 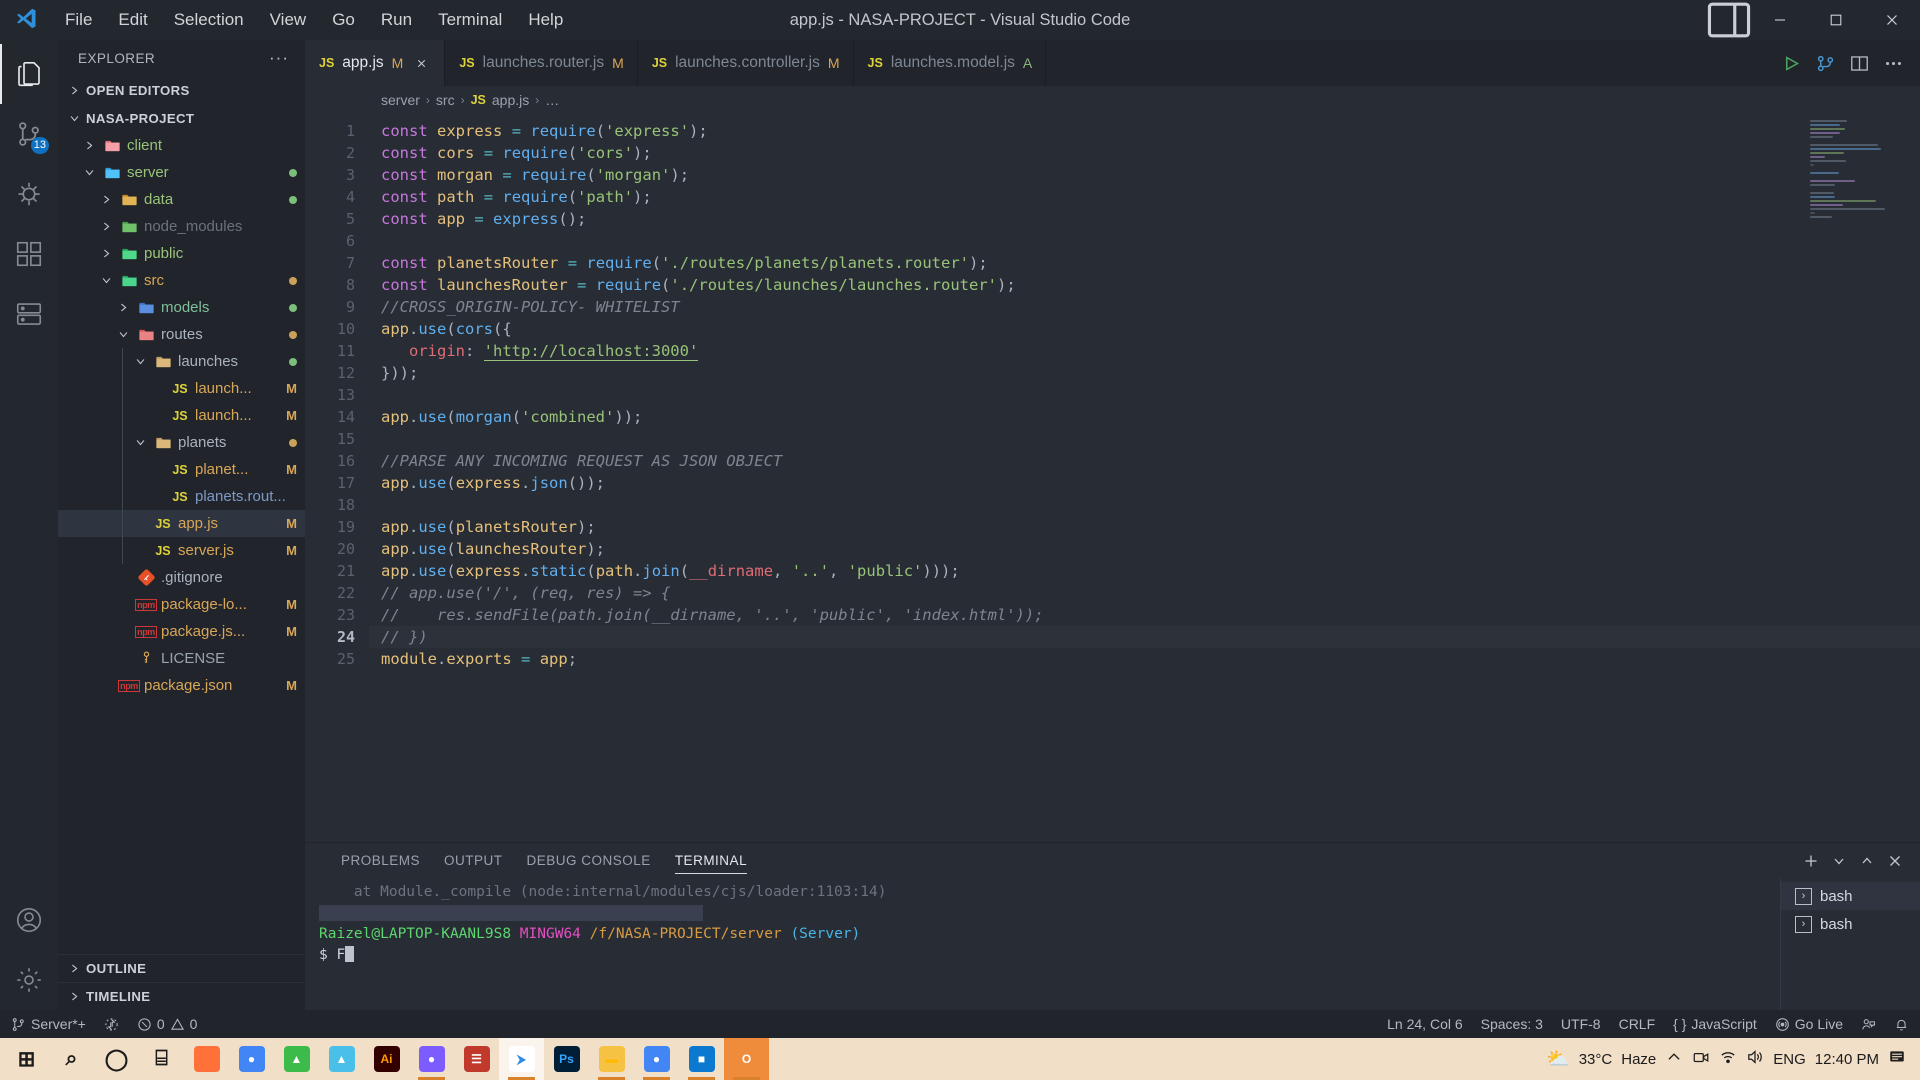 What do you see at coordinates (181, 172) in the screenshot?
I see `tree-item-server: server` at bounding box center [181, 172].